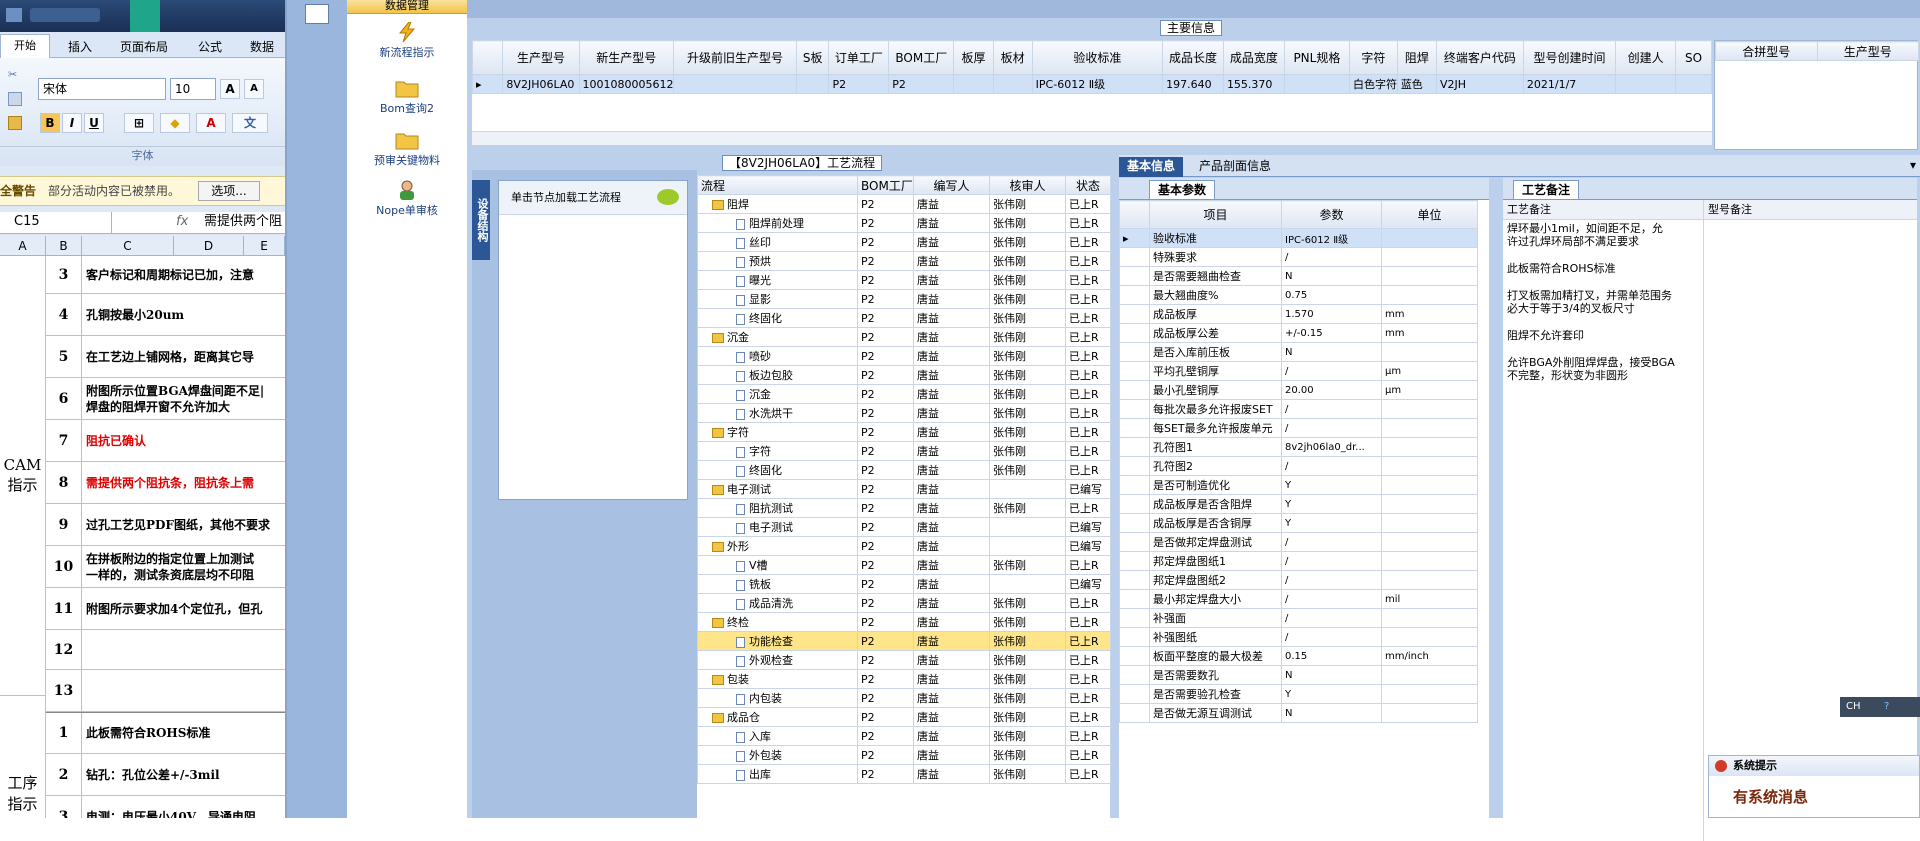  What do you see at coordinates (193, 89) in the screenshot?
I see `font-size-select: 10` at bounding box center [193, 89].